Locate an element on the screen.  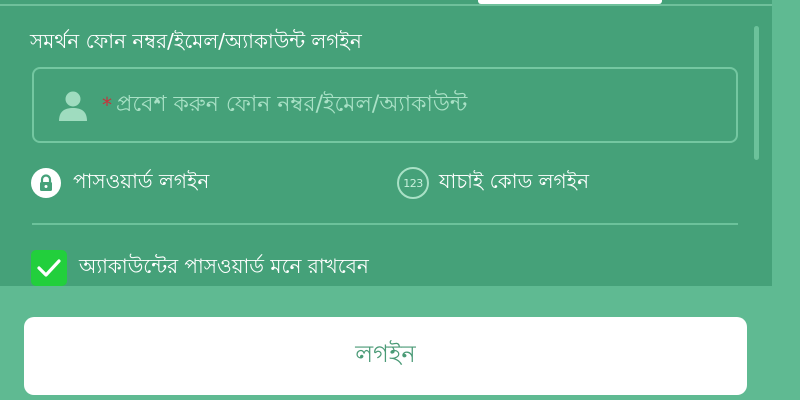
code-login-label: যাচাই কোড লগইন is located at coordinates (514, 180).